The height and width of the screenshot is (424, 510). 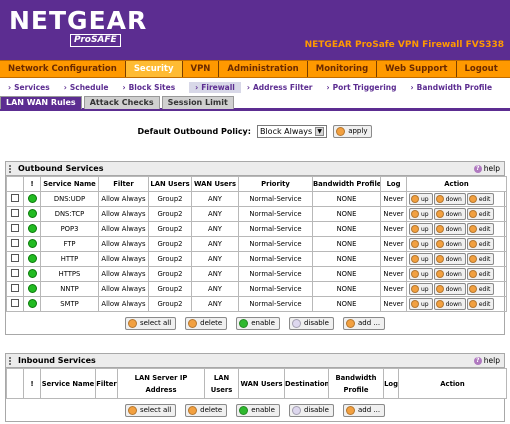 I want to click on subnav-services: Services, so click(x=33, y=87).